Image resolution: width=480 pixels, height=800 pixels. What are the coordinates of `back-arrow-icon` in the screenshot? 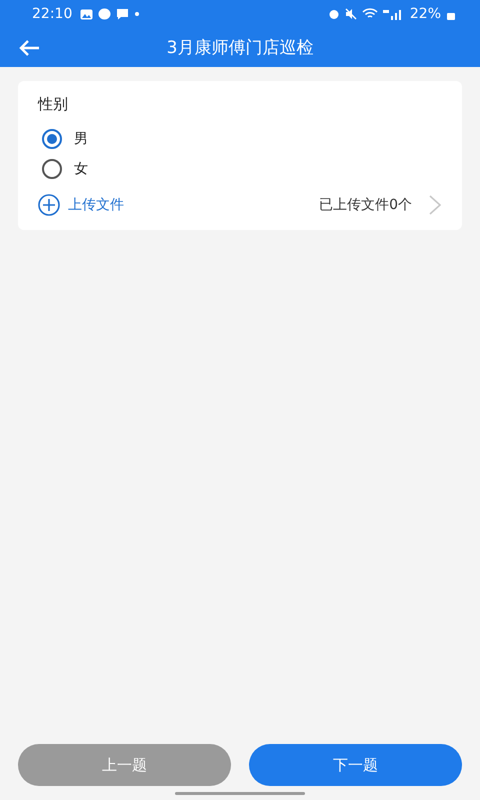 It's located at (29, 47).